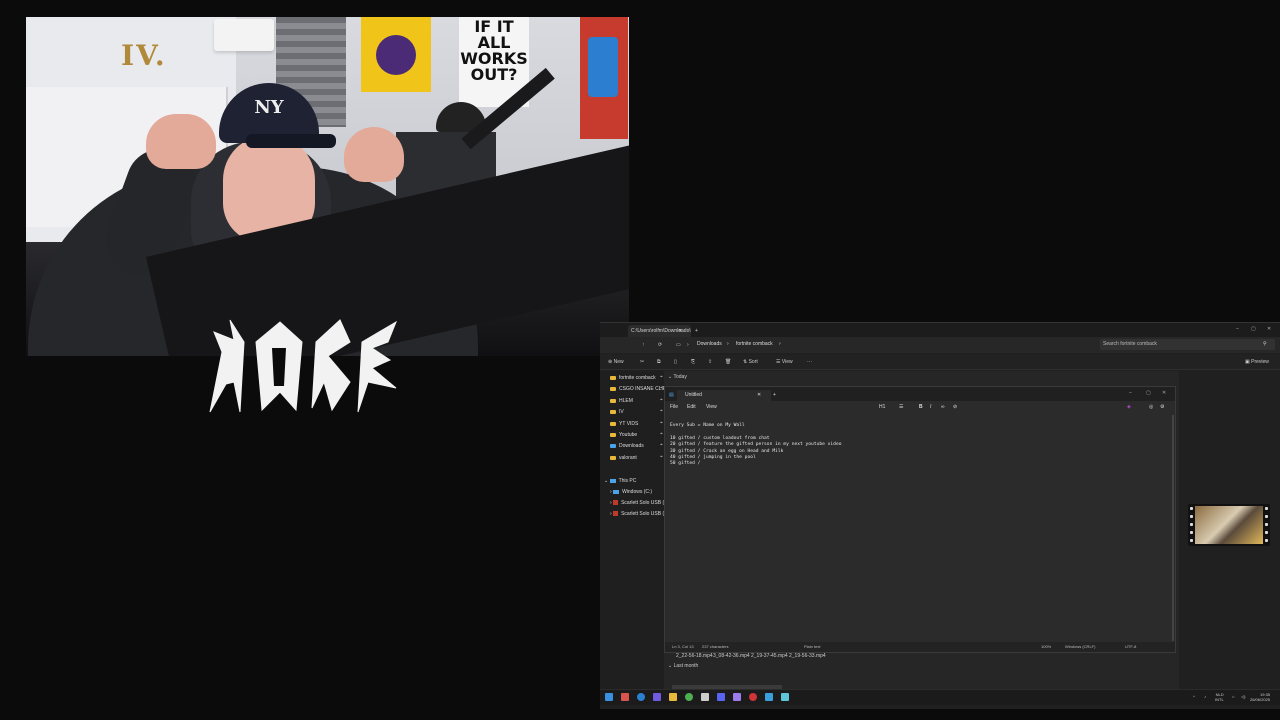 The width and height of the screenshot is (1280, 720). What do you see at coordinates (1260, 699) in the screenshot?
I see `clock-date: 26/06/2025` at bounding box center [1260, 699].